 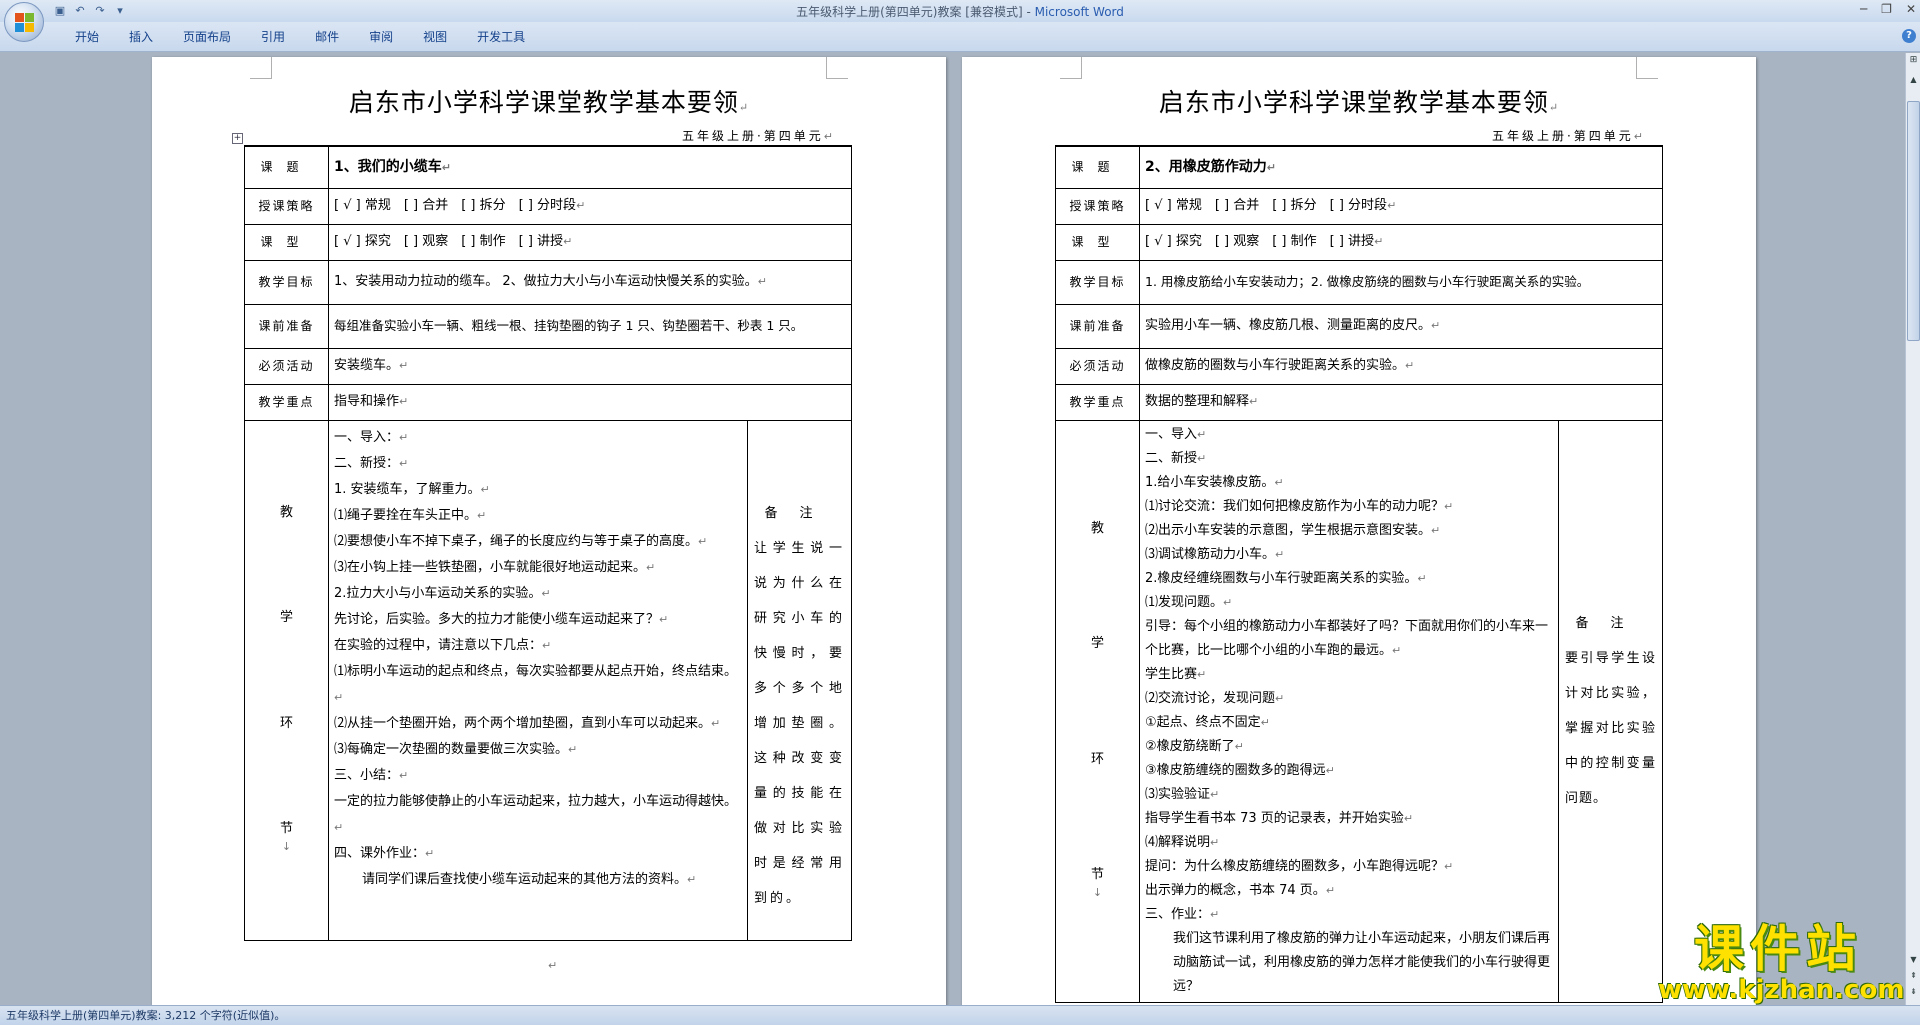 What do you see at coordinates (435, 37) in the screenshot?
I see `tab-view: 视图` at bounding box center [435, 37].